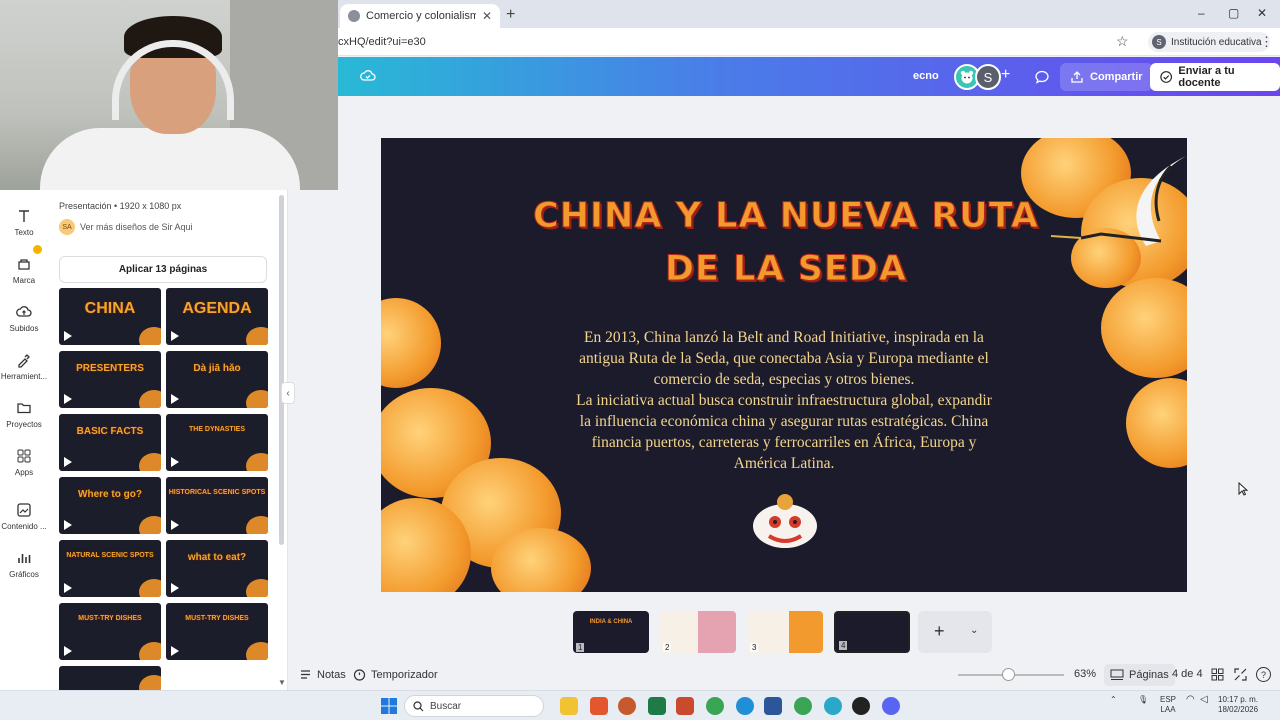 Image resolution: width=1280 pixels, height=720 pixels. What do you see at coordinates (1215, 77) in the screenshot?
I see `send-to-teacher-button: Enviar a tu docente` at bounding box center [1215, 77].